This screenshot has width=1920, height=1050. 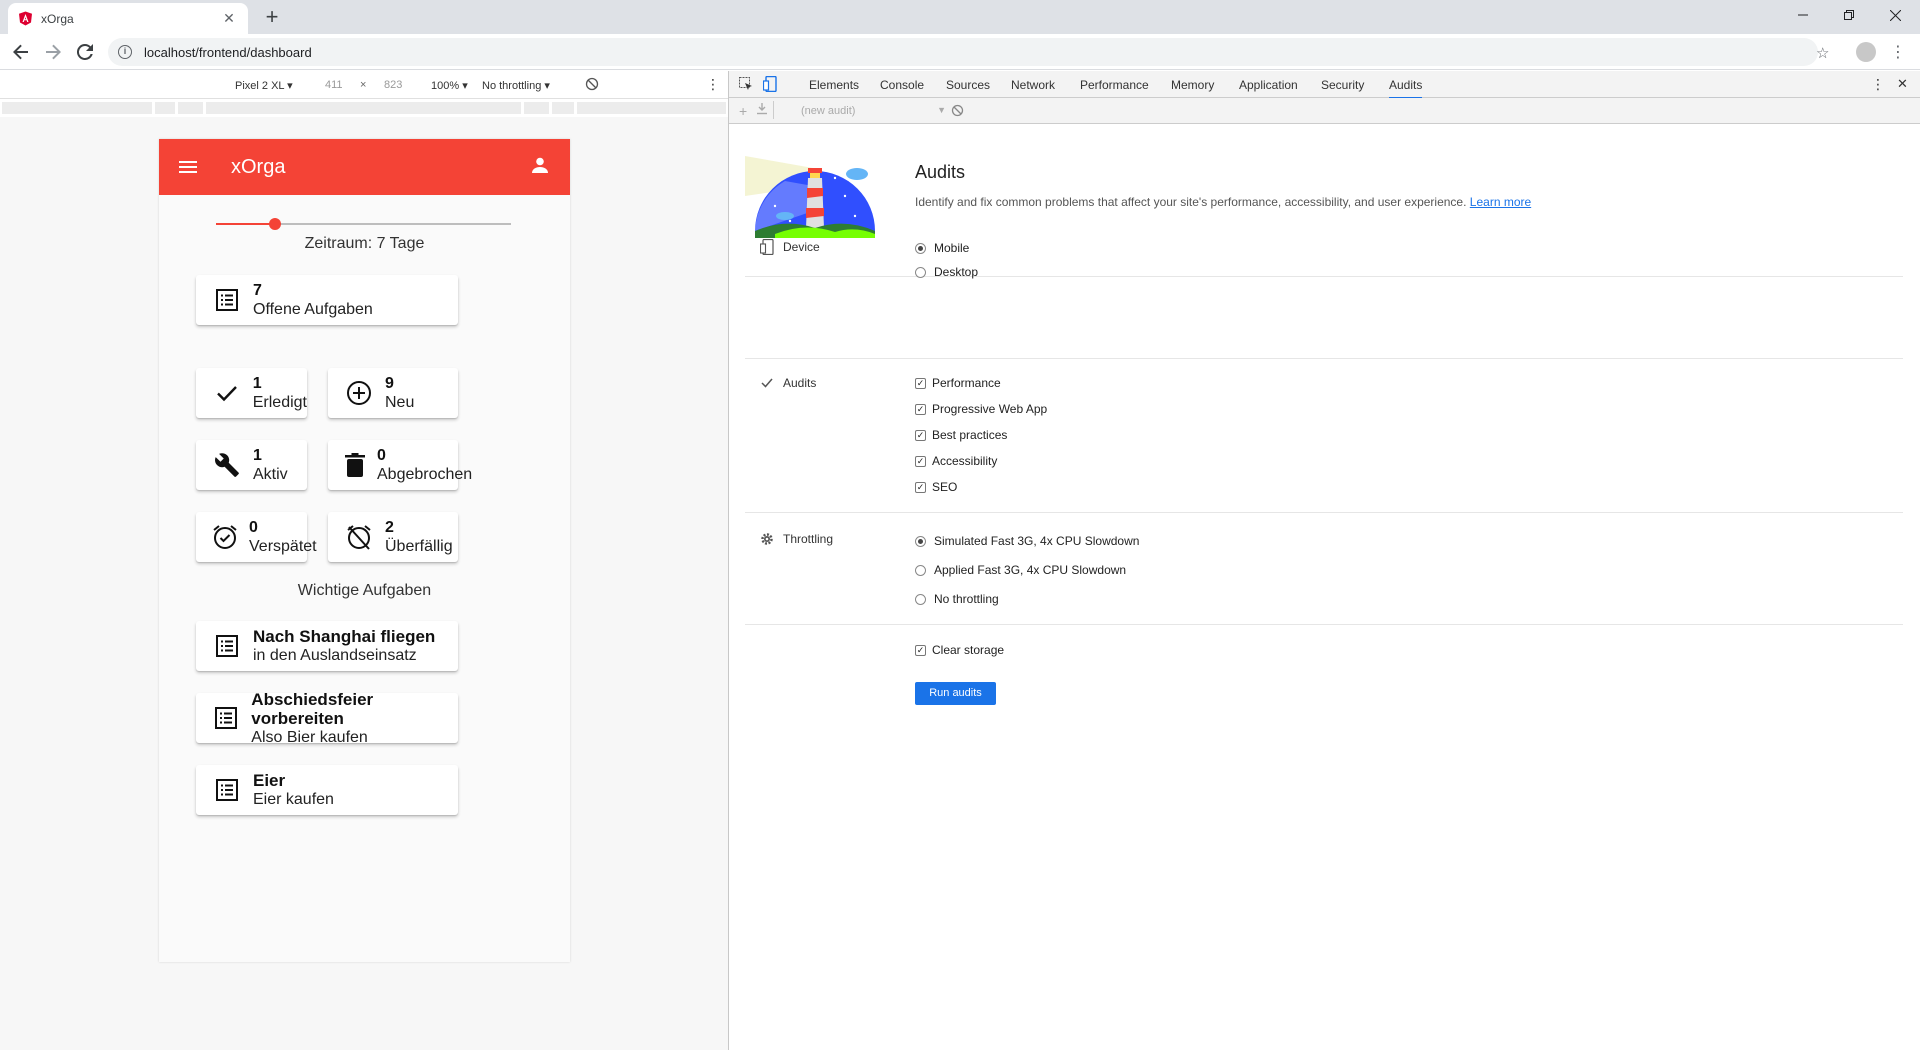 What do you see at coordinates (961, 435) in the screenshot?
I see `audit-option-best-practices: ✓ Best practices` at bounding box center [961, 435].